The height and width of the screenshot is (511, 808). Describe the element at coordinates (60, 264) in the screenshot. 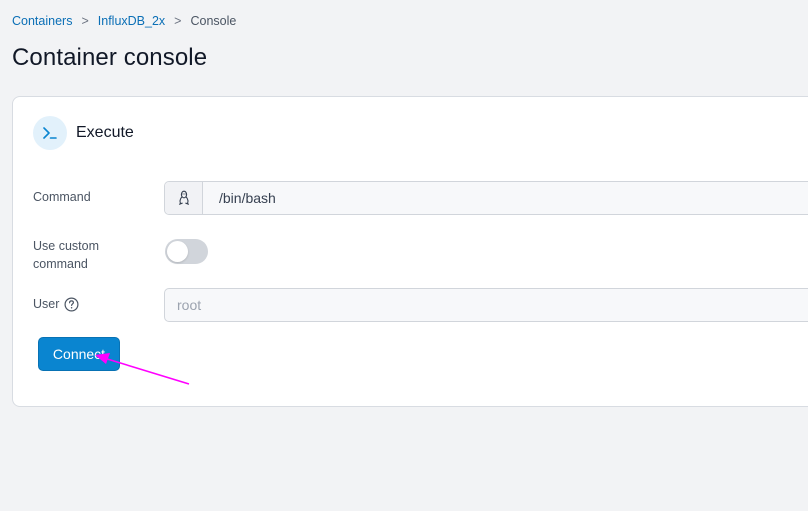

I see `custom-command-label-line2: command` at that location.